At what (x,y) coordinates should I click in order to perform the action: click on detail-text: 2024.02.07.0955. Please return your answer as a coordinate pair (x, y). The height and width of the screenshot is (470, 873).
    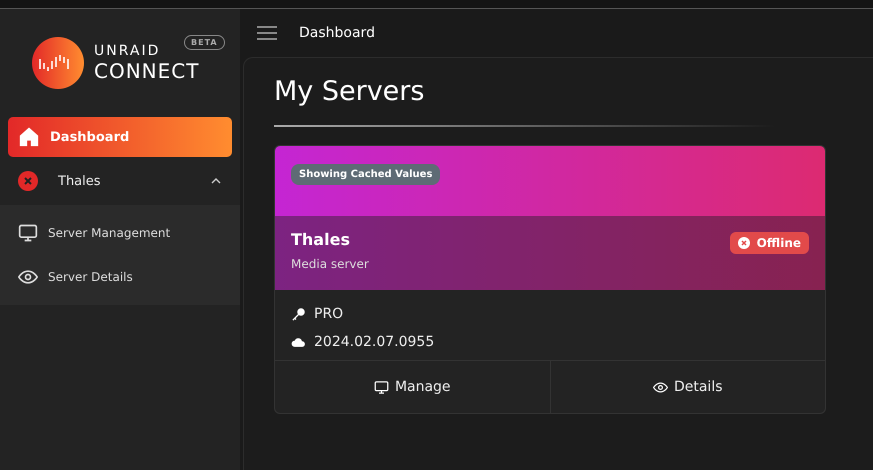
    Looking at the image, I should click on (374, 342).